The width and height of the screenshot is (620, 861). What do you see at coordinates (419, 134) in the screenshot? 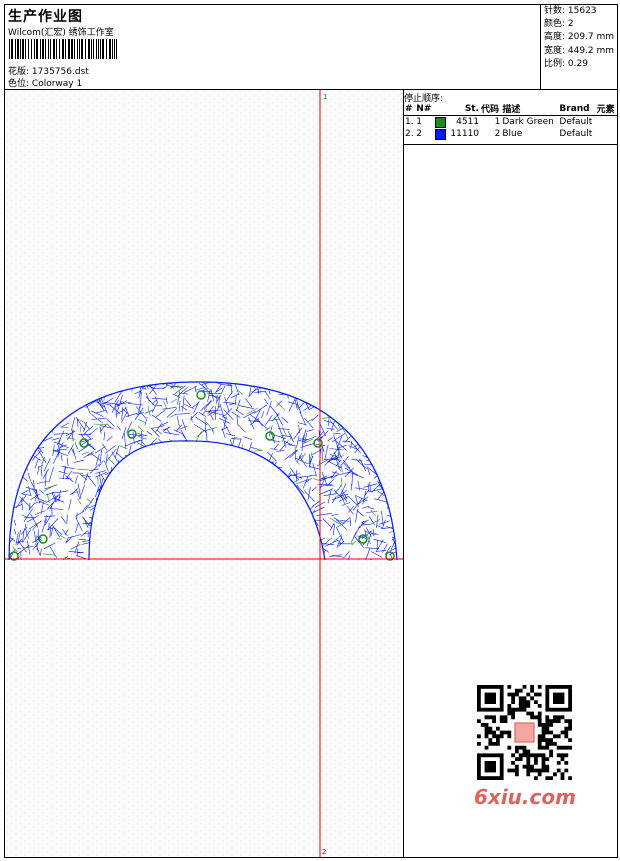
I see `row-needle: 2` at bounding box center [419, 134].